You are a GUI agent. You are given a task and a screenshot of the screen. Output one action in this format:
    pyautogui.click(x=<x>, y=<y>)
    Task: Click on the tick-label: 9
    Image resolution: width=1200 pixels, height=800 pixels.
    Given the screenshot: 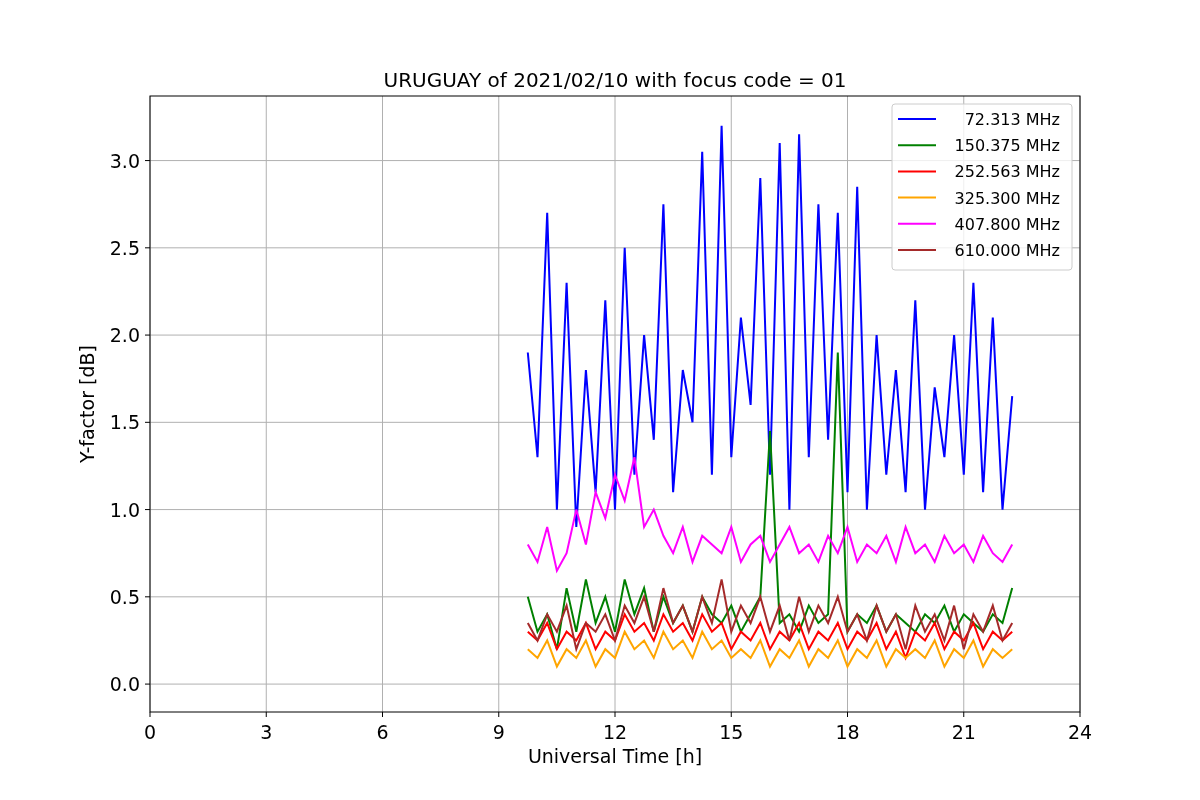 What is the action you would take?
    pyautogui.click(x=498, y=732)
    